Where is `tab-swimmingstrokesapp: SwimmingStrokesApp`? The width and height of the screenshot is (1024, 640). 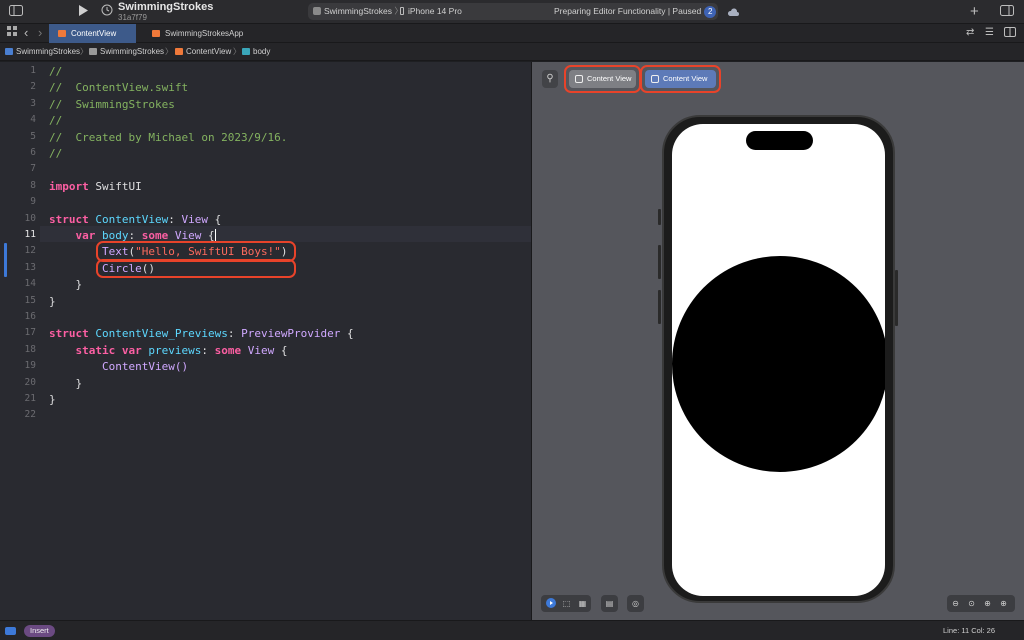 tab-swimmingstrokesapp: SwimmingStrokesApp is located at coordinates (203, 33).